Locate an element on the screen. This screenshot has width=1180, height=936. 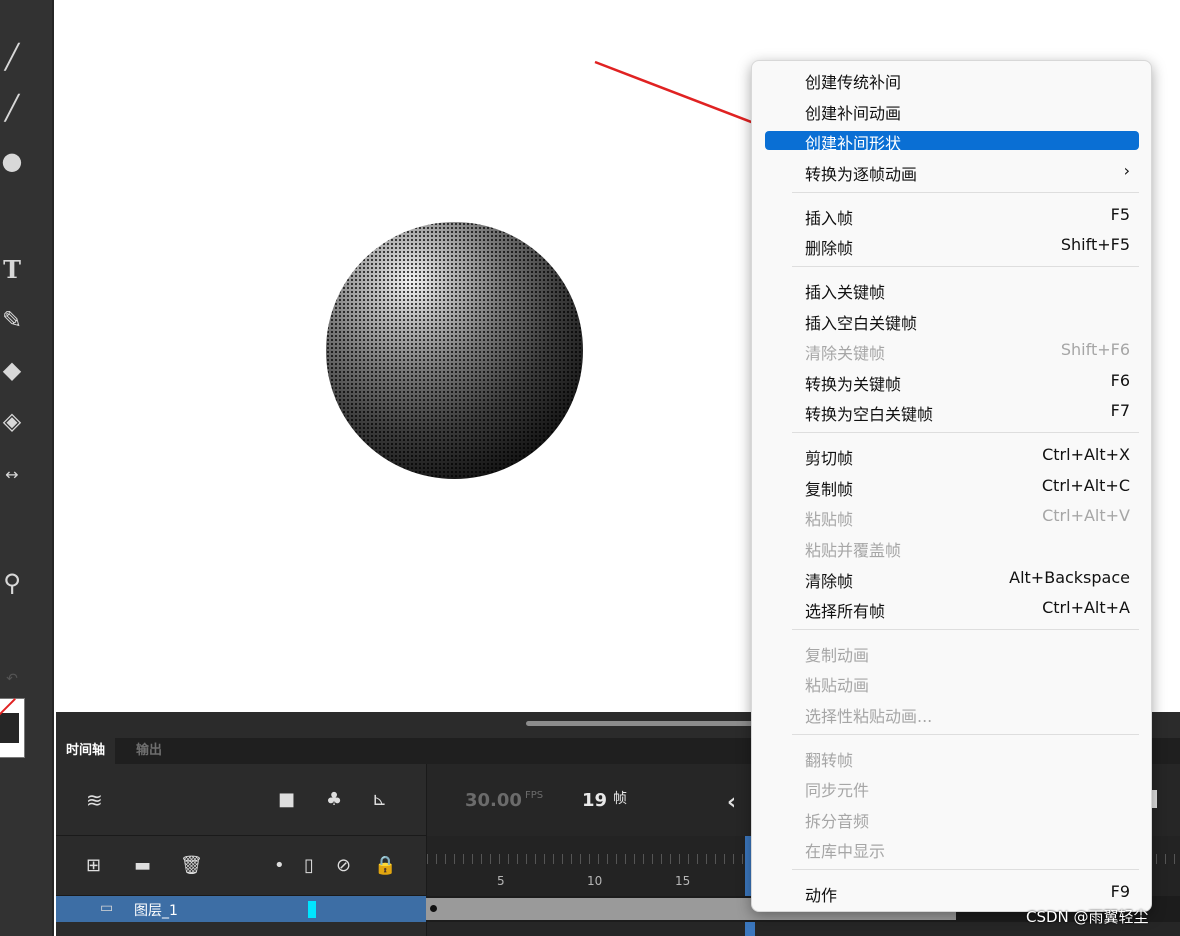
menu-item-paste-frames: 粘贴帧 Ctrl+Alt+V is located at coordinates (952, 518).